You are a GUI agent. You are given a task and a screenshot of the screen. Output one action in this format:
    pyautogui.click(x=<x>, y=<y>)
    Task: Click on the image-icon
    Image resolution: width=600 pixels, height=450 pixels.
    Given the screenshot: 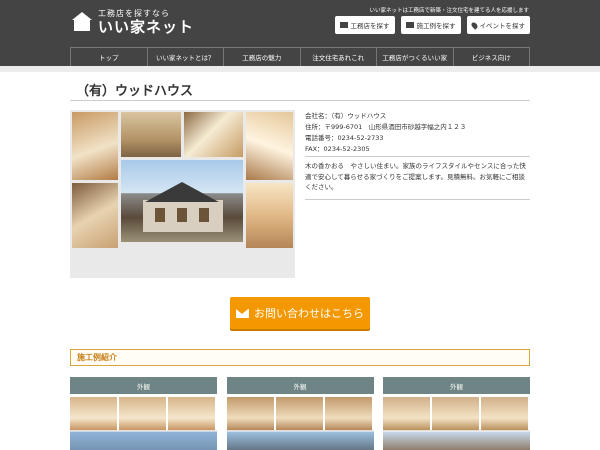 What is the action you would take?
    pyautogui.click(x=409, y=25)
    